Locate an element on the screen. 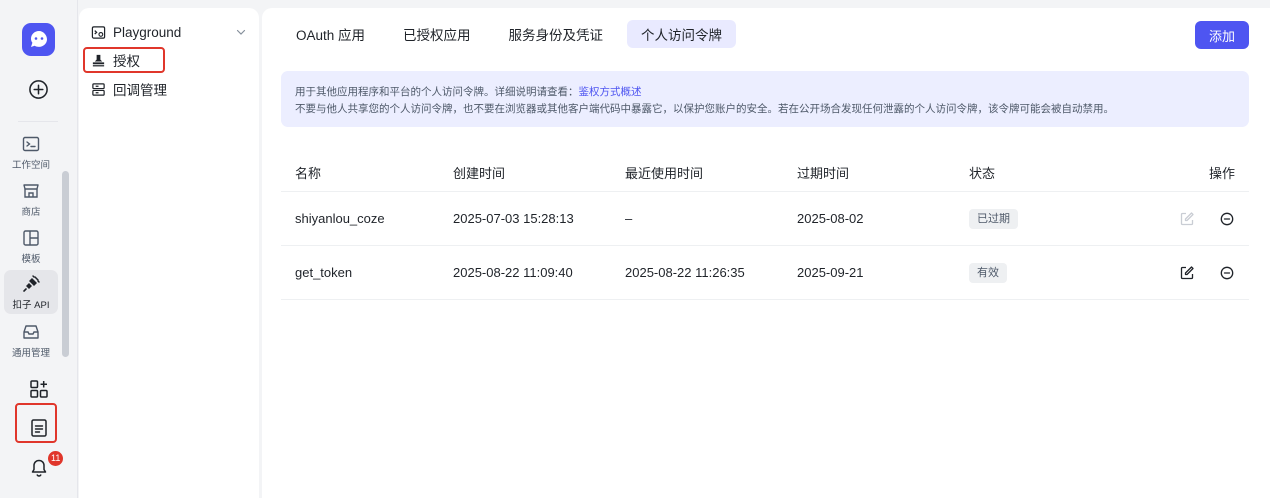  template-icon is located at coordinates (31, 237).